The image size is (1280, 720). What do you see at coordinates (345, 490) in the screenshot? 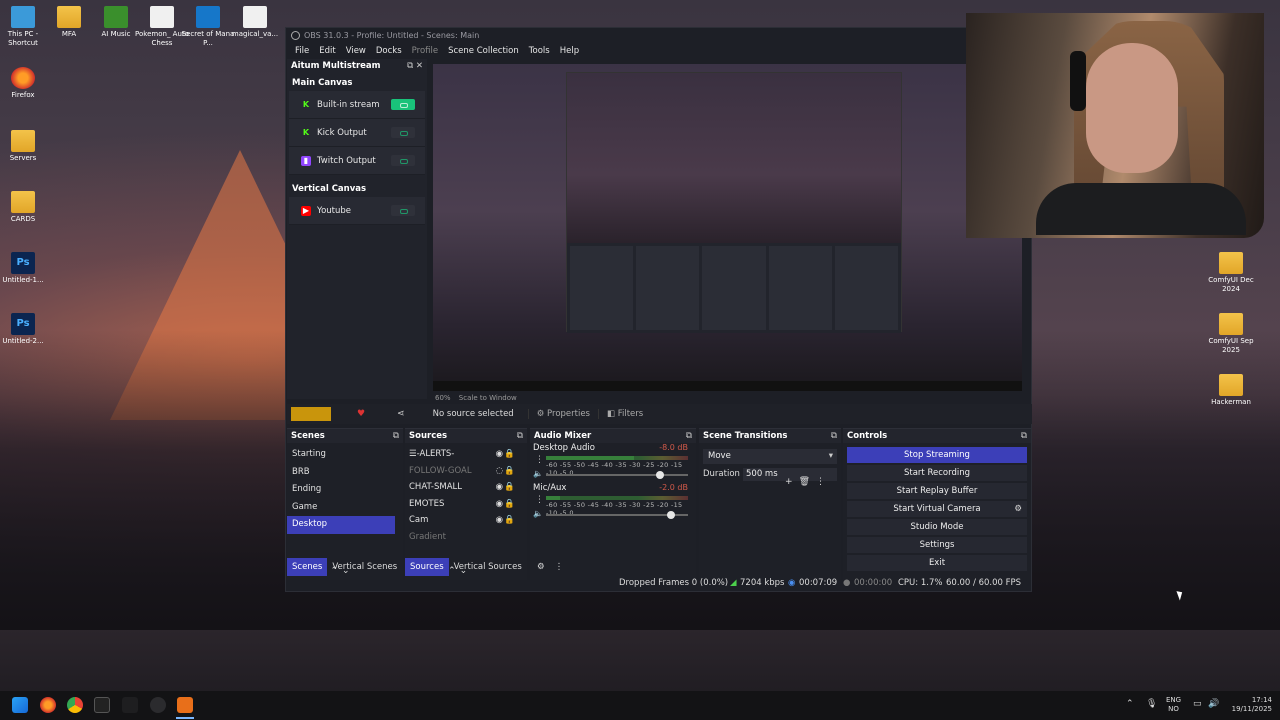
I see `scene-item-ending: Ending` at bounding box center [345, 490].